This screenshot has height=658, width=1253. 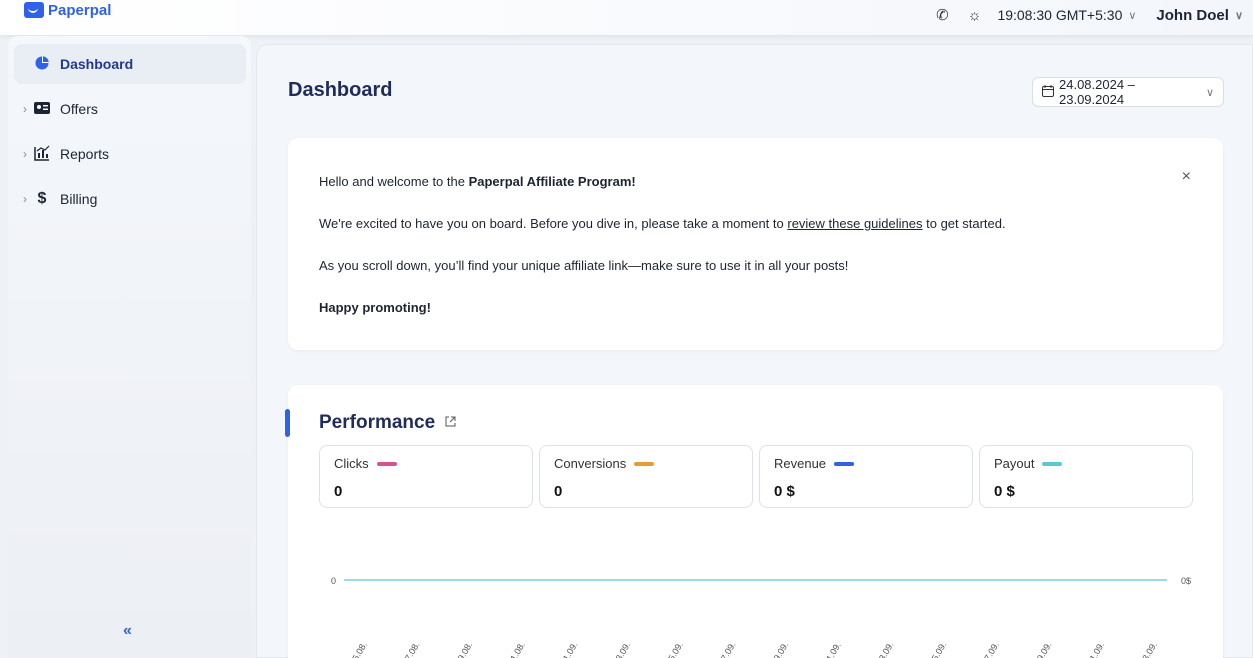 I want to click on performance-title-text: Performance, so click(x=377, y=422).